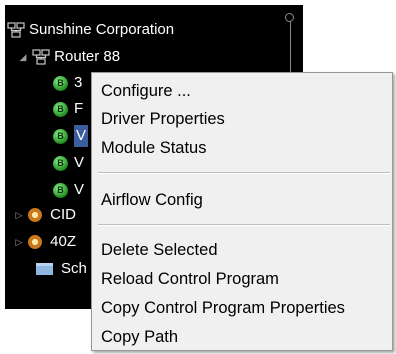 The width and height of the screenshot is (396, 354). Describe the element at coordinates (244, 148) in the screenshot. I see `menu-item-module-status: Module Status` at that location.